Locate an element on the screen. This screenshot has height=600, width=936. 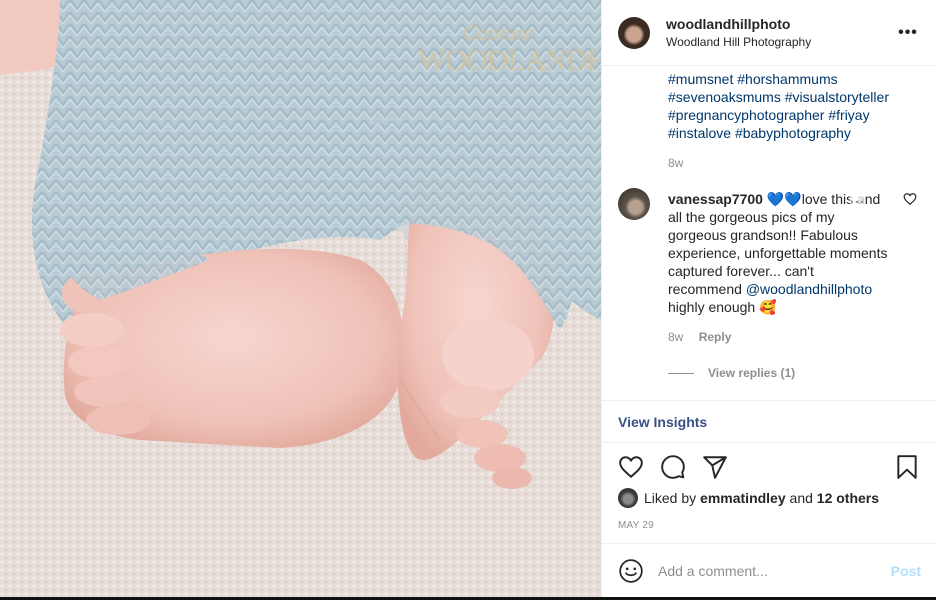
share-paper-plane-icon is located at coordinates (715, 467).